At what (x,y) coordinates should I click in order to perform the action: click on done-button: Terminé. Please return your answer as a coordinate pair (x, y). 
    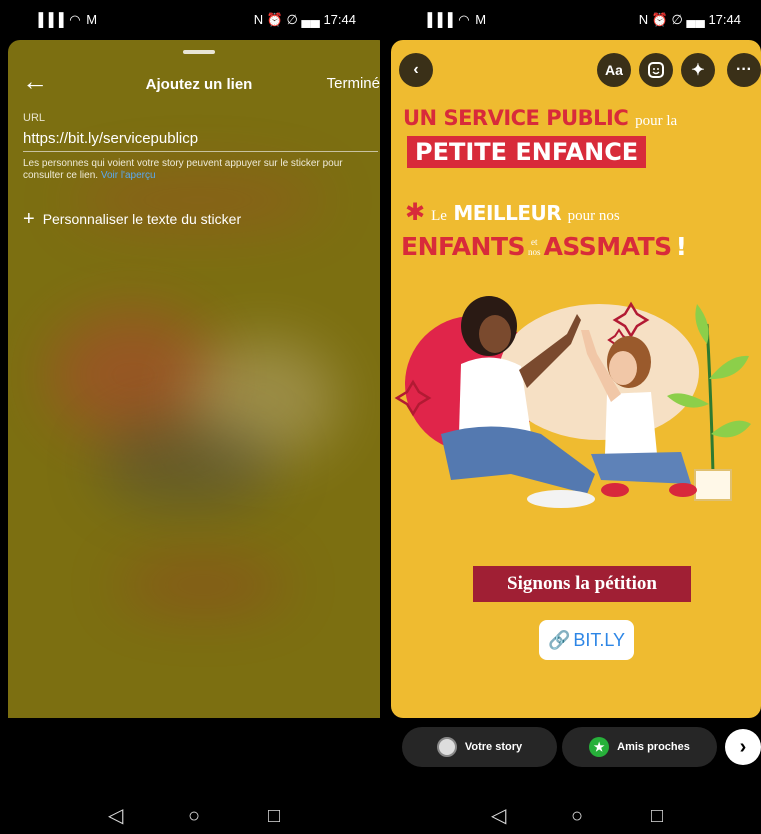
    Looking at the image, I should click on (353, 83).